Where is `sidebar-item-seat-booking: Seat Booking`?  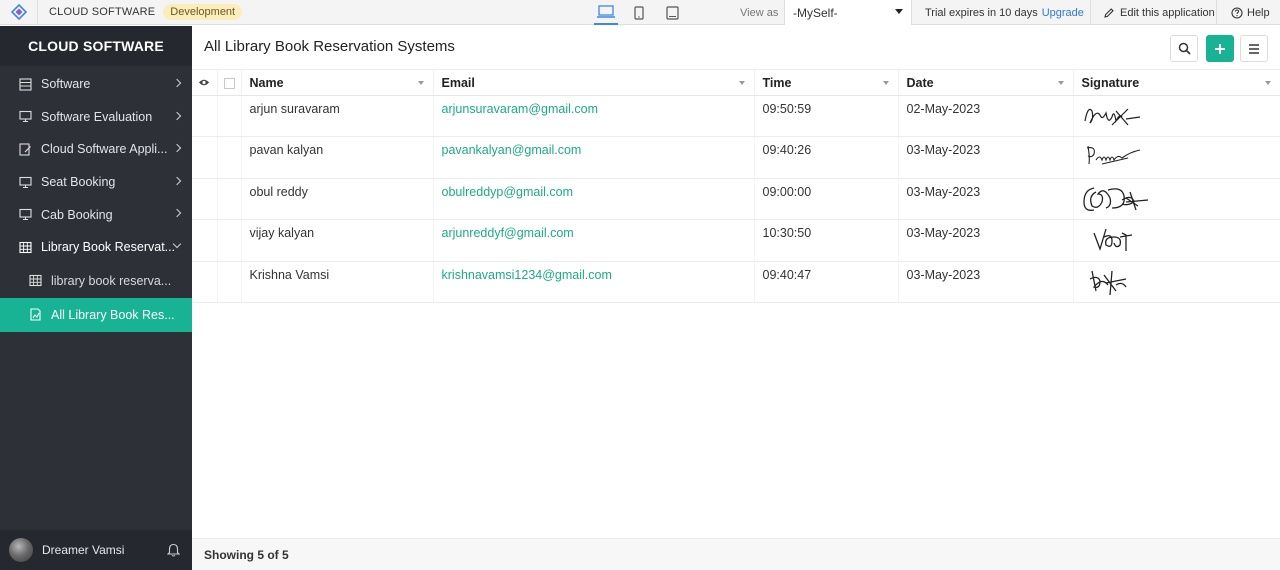 sidebar-item-seat-booking: Seat Booking is located at coordinates (96, 182).